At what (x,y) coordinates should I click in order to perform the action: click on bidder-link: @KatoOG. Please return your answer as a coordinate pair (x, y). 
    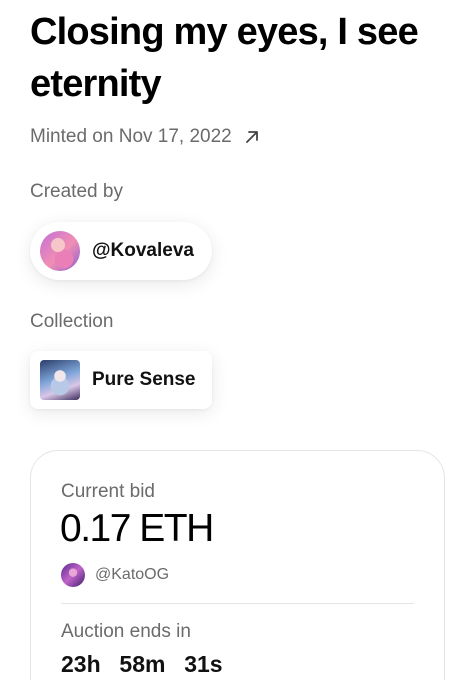
    Looking at the image, I should click on (115, 575).